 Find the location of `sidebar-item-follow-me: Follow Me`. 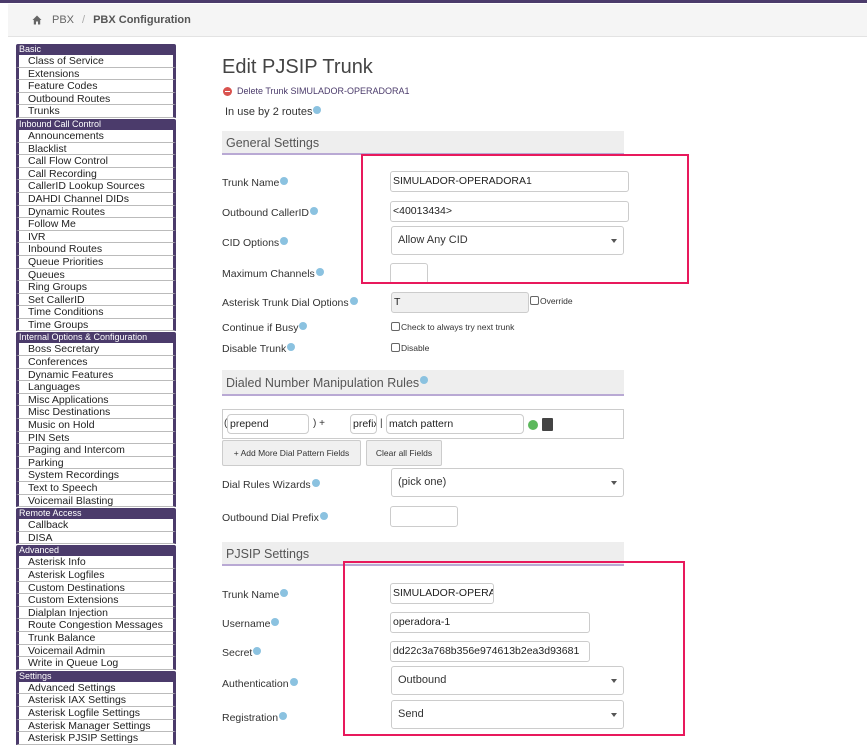

sidebar-item-follow-me: Follow Me is located at coordinates (96, 224).